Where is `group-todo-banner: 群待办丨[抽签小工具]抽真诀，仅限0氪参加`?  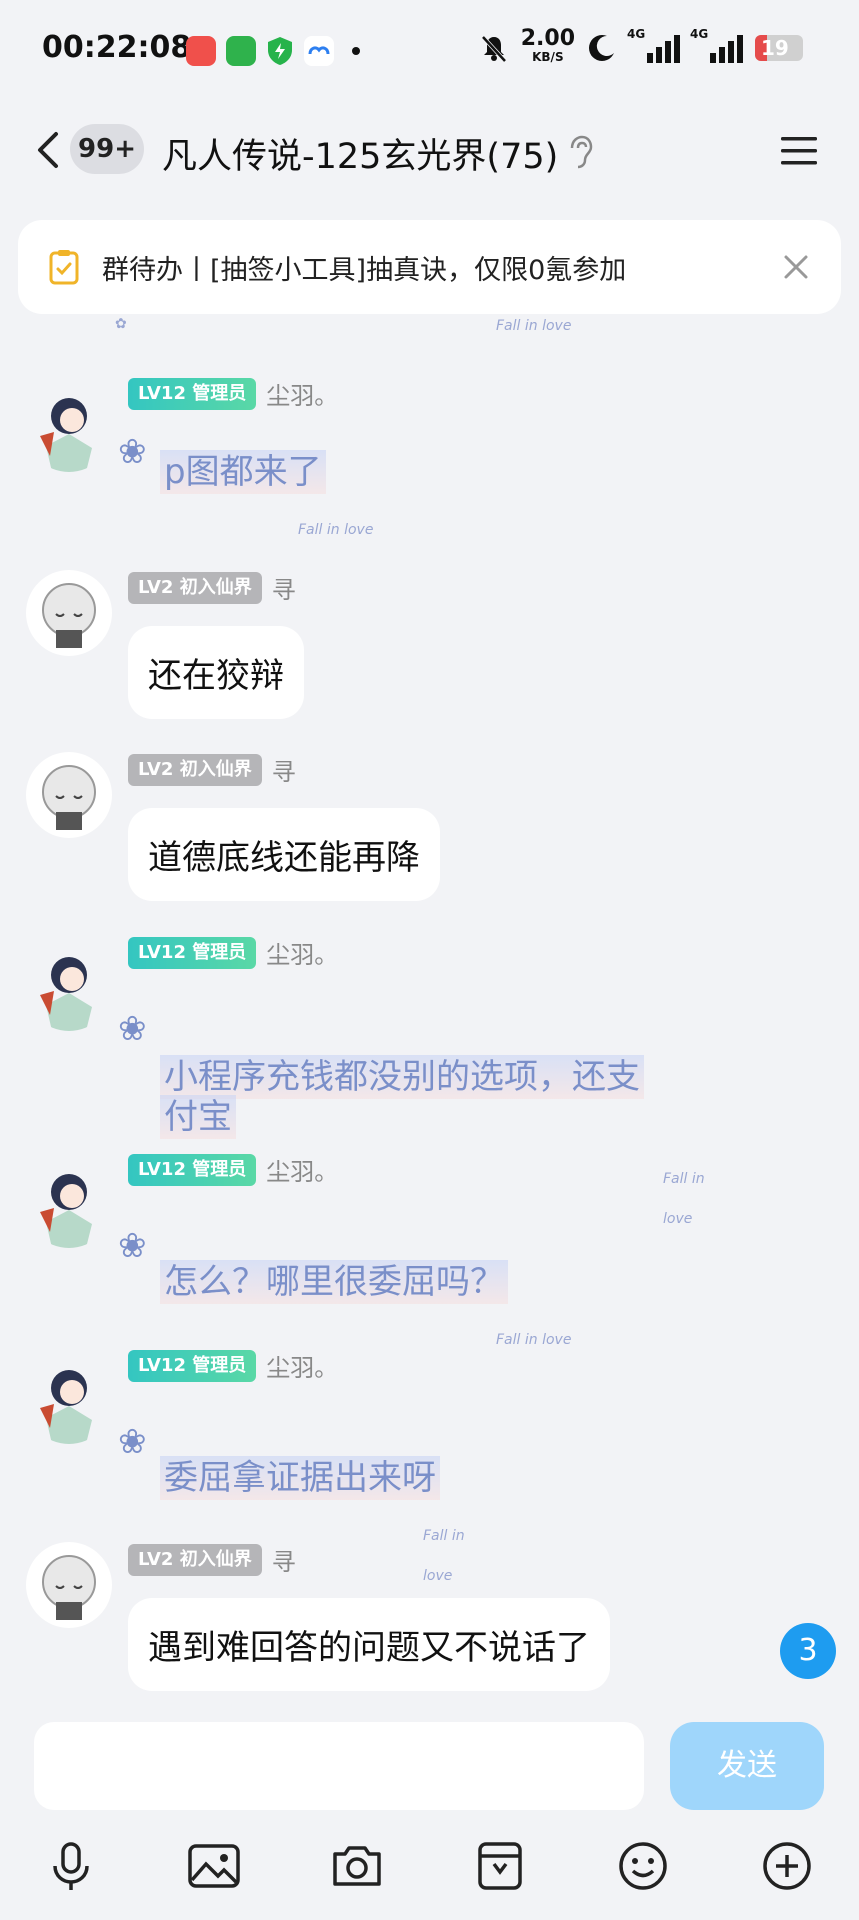 group-todo-banner: 群待办丨[抽签小工具]抽真诀，仅限0氪参加 is located at coordinates (429, 267).